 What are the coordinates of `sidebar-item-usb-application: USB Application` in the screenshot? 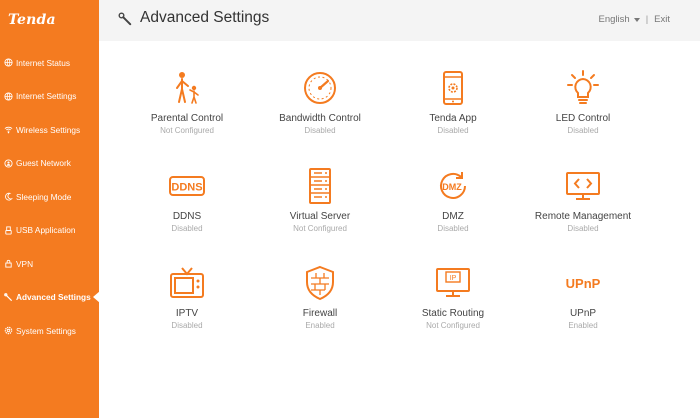 It's located at (49, 231).